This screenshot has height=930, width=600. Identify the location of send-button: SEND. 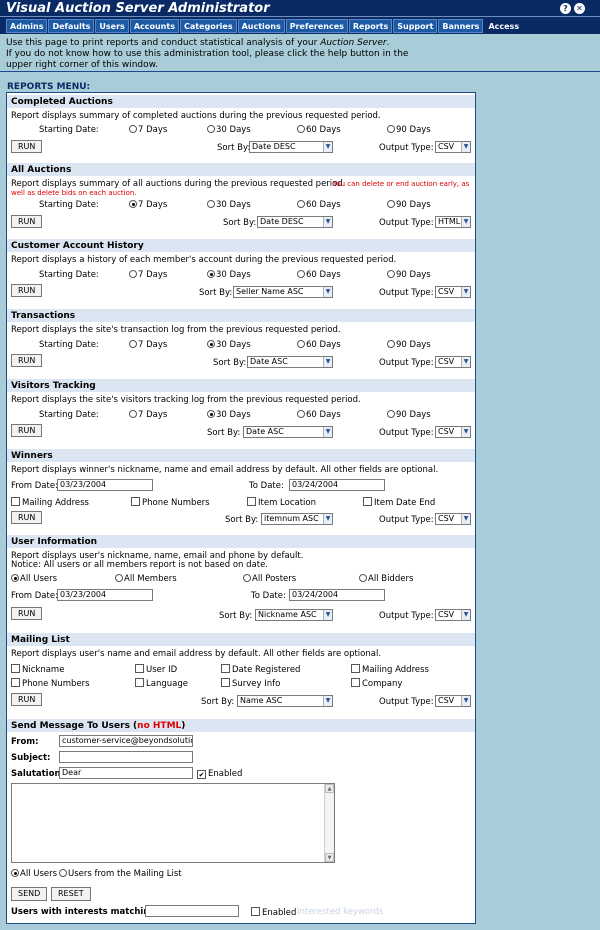
(29, 894).